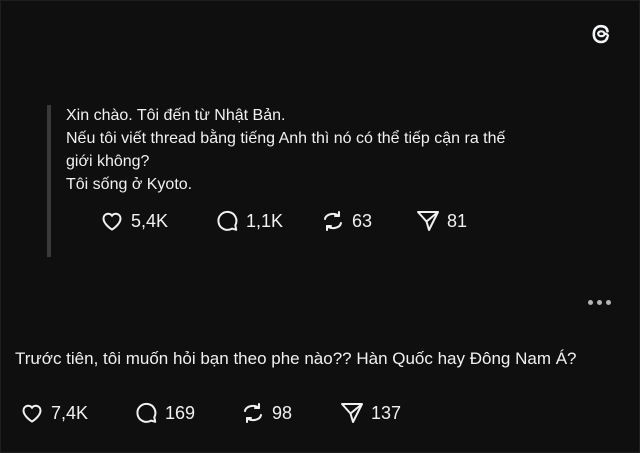  What do you see at coordinates (282, 412) in the screenshot?
I see `repost-count: 98` at bounding box center [282, 412].